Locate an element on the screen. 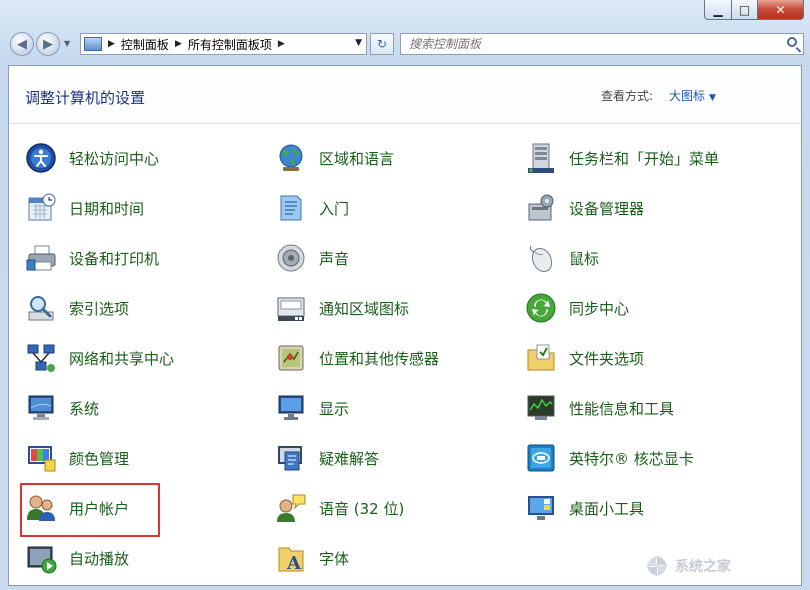 This screenshot has height=590, width=810. cp-item-network-sharing: 网络和共享中心 is located at coordinates (99, 358).